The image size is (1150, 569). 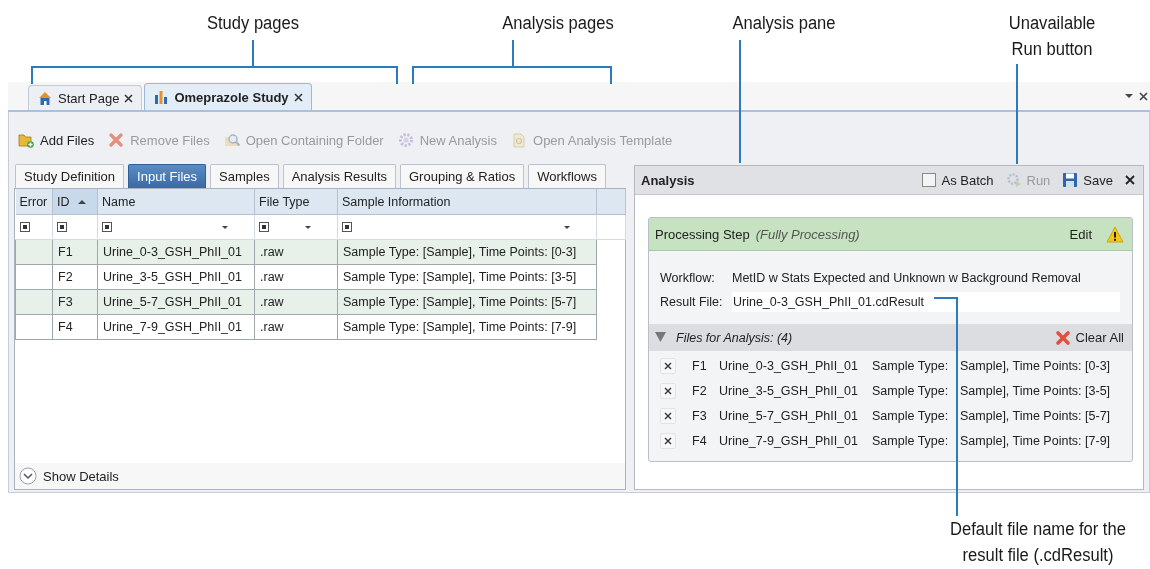 I want to click on gear-icon, so click(x=405, y=140).